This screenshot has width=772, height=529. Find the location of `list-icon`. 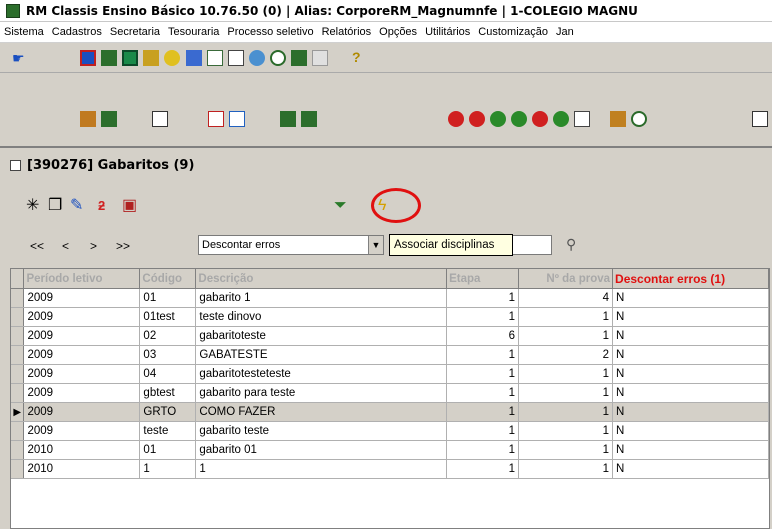

list-icon is located at coordinates (215, 58).